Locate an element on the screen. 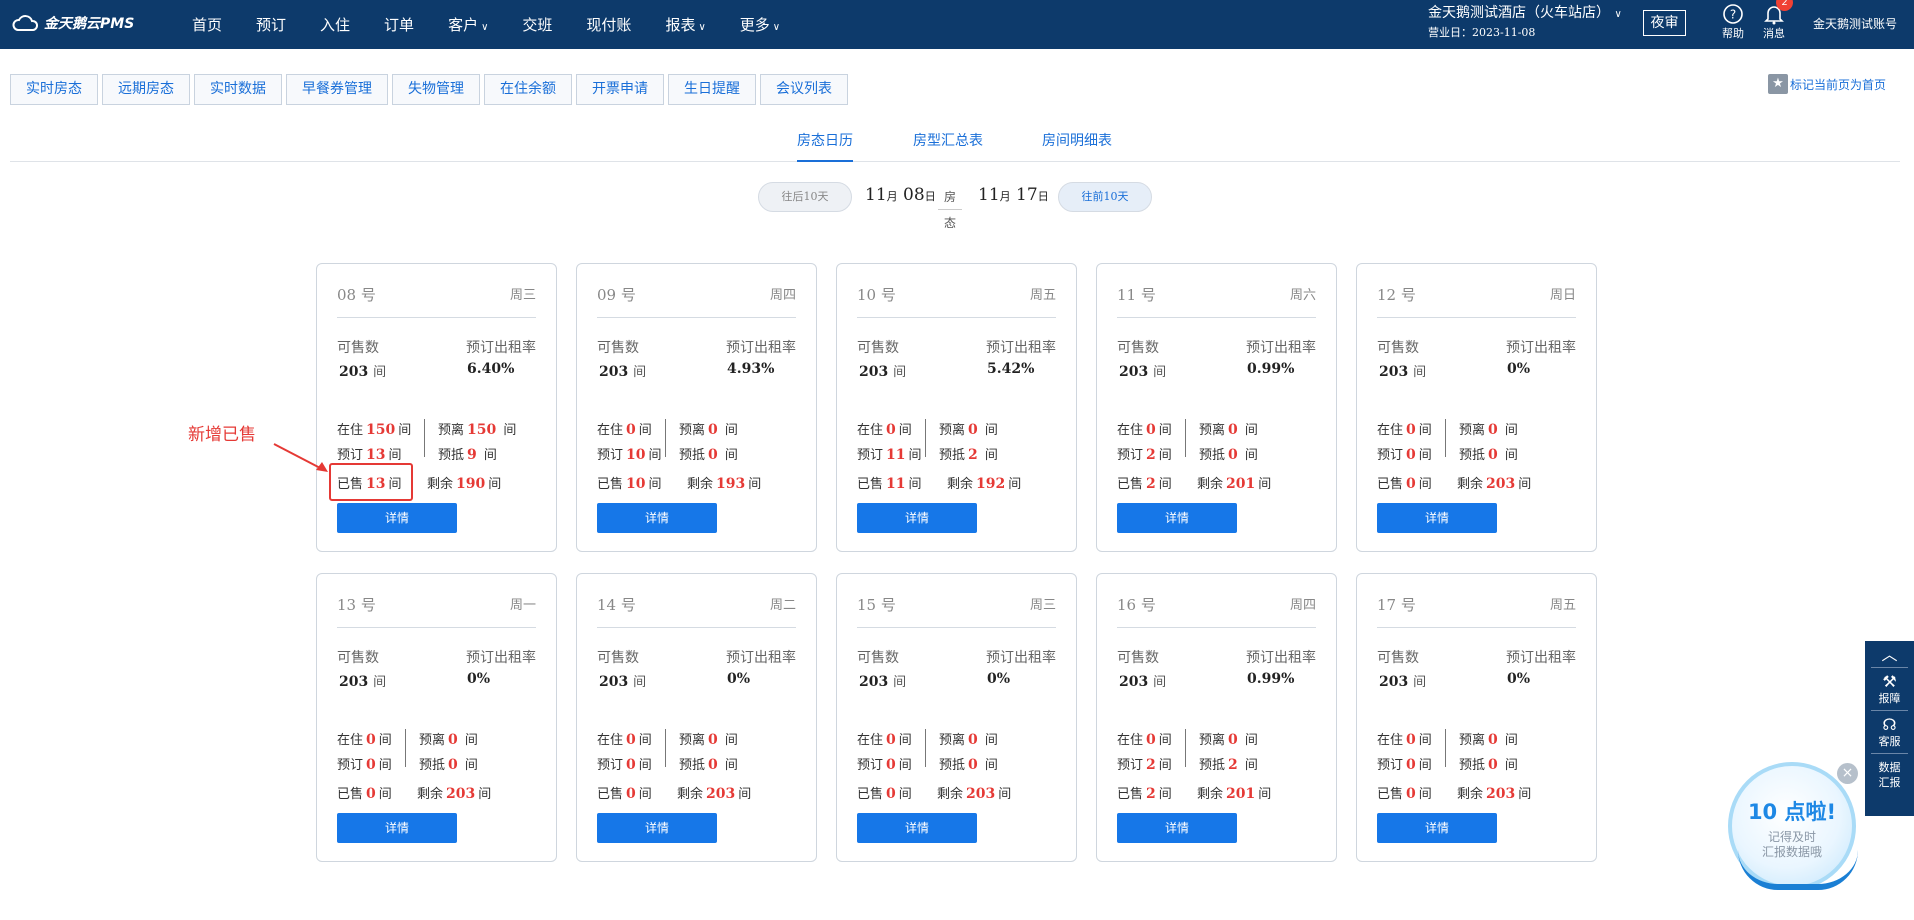  nav-item-1: 预订 is located at coordinates (271, 24).